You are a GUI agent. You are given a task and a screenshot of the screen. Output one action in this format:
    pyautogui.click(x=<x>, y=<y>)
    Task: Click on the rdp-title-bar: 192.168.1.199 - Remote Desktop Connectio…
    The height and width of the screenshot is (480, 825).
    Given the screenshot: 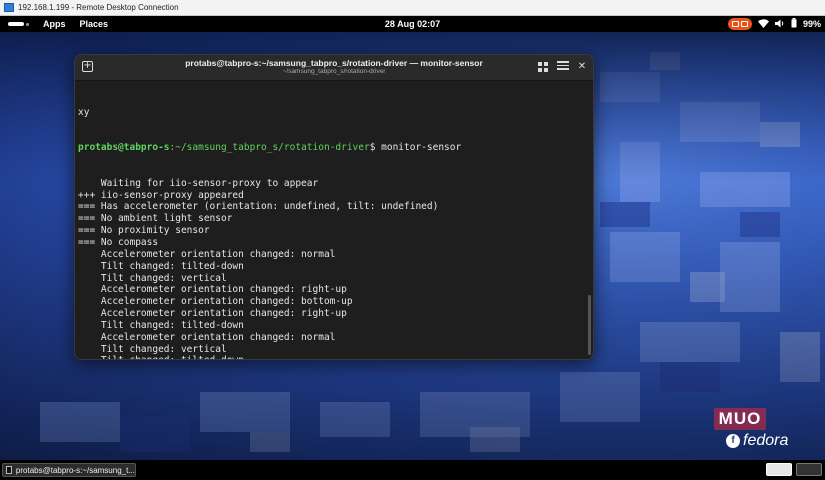 What is the action you would take?
    pyautogui.click(x=412, y=8)
    